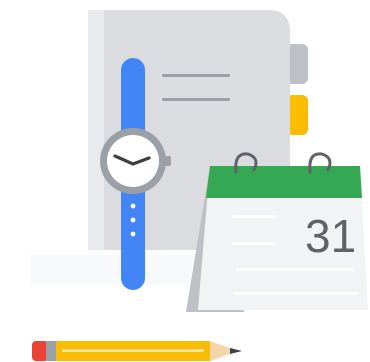 This screenshot has width=370, height=362. Describe the element at coordinates (133, 350) in the screenshot. I see `pencil-body-highlight` at that location.